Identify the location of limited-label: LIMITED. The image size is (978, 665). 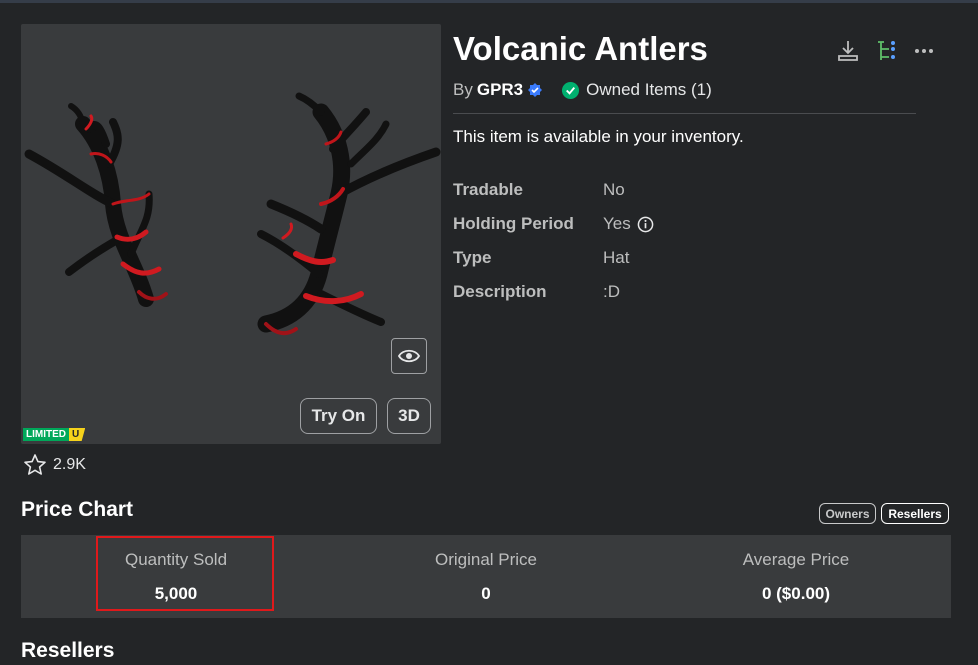
(46, 434).